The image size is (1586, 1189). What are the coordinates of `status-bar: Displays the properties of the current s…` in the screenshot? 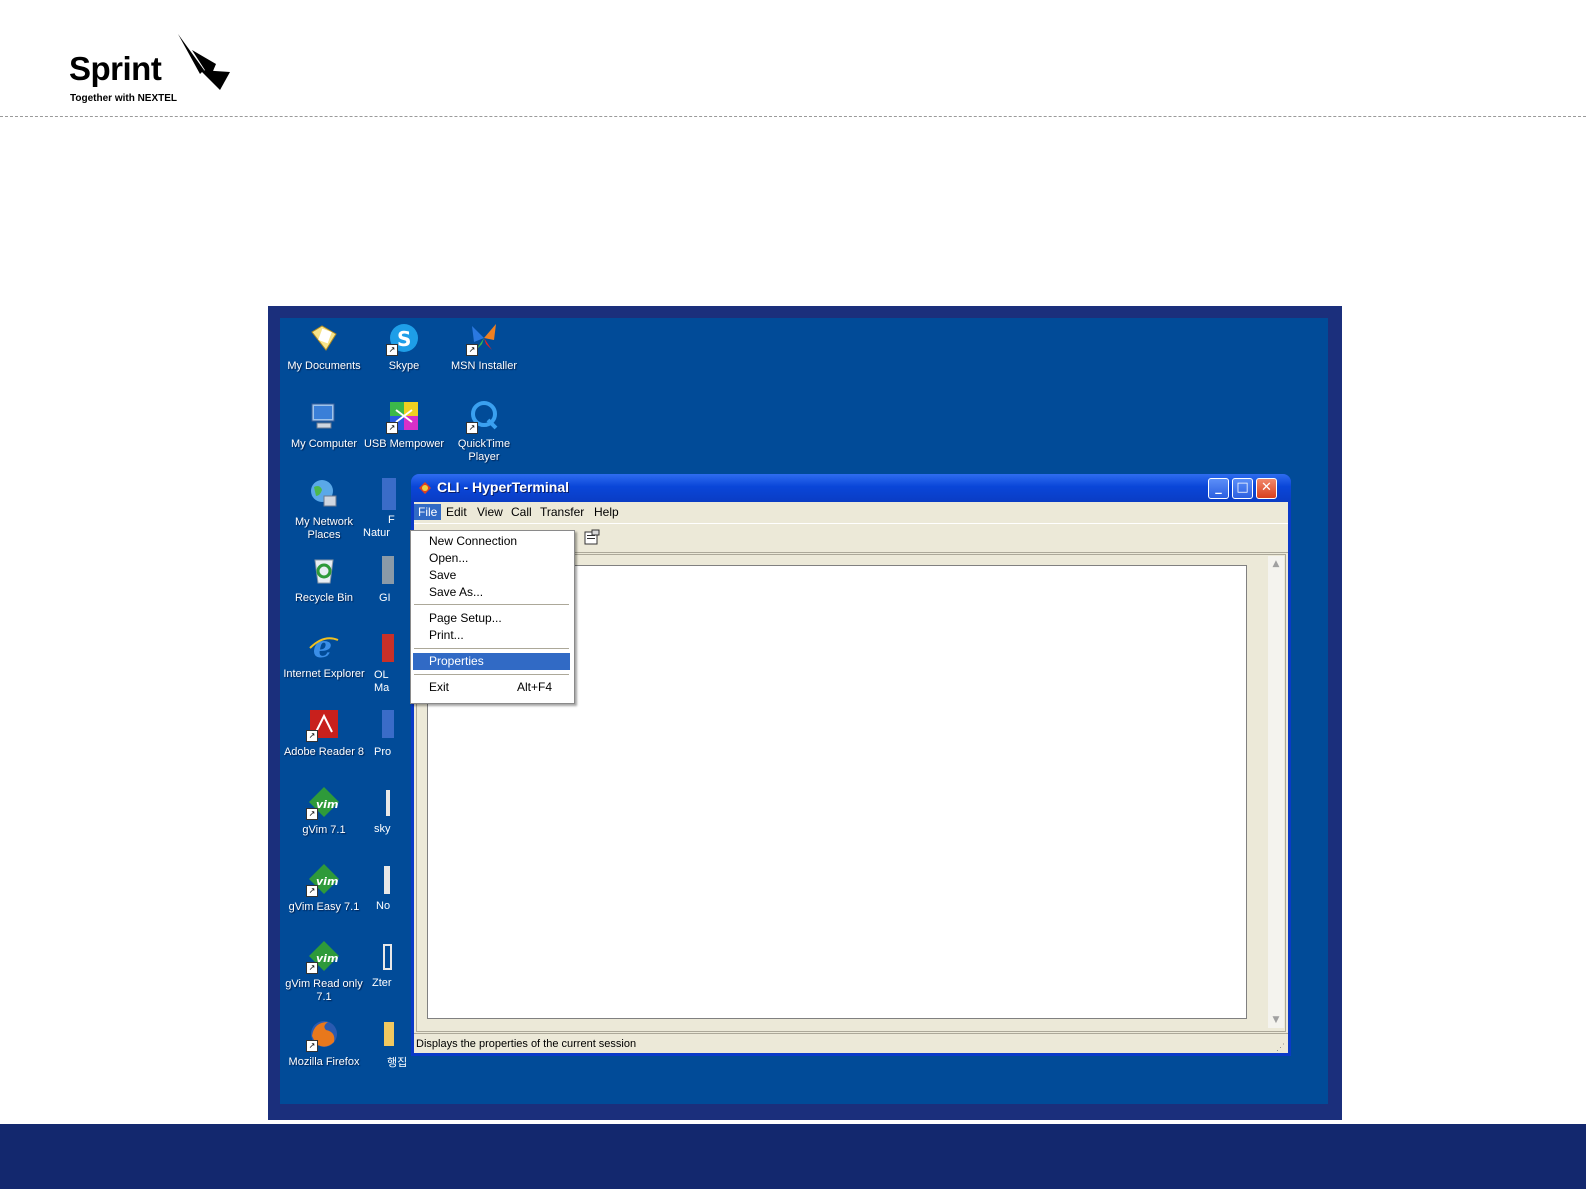 It's located at (851, 1043).